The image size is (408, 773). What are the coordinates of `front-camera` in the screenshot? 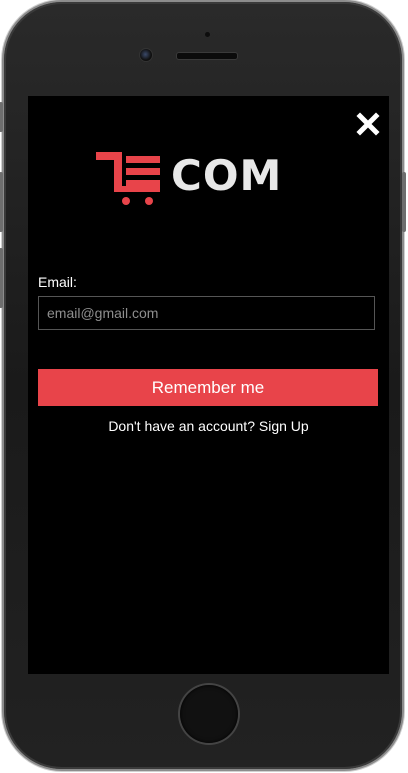 It's located at (146, 55).